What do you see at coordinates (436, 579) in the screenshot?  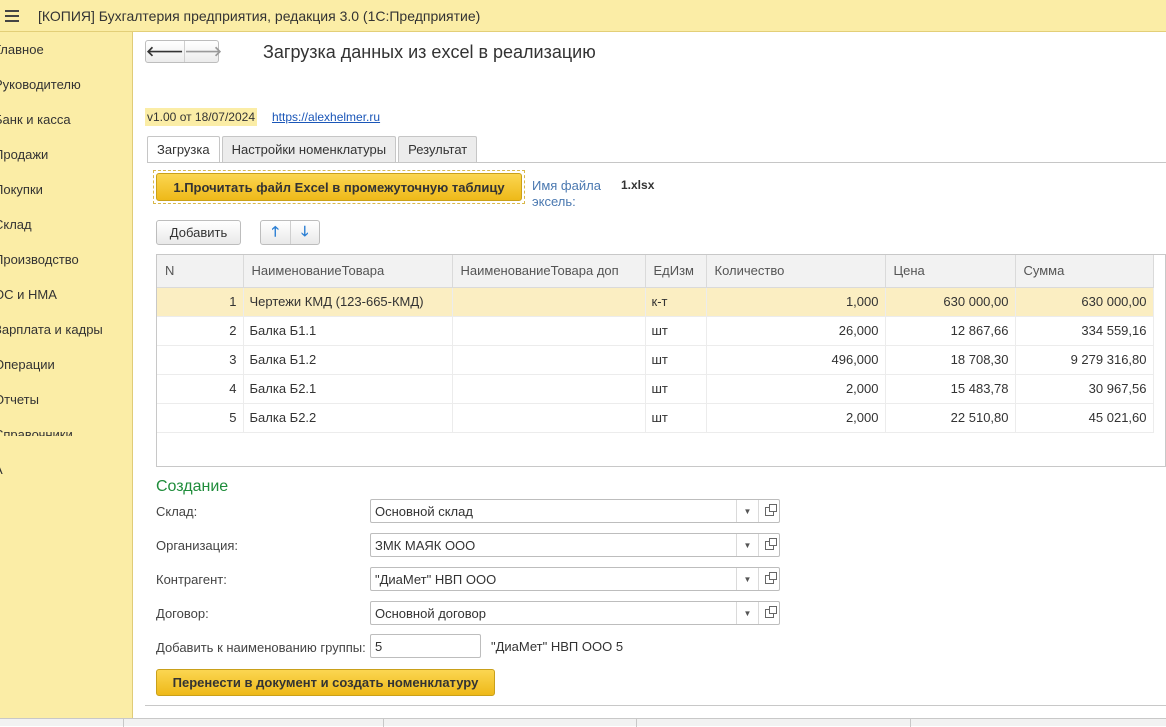 I see `counterparty-value: "ДиаМет" НВП ООО` at bounding box center [436, 579].